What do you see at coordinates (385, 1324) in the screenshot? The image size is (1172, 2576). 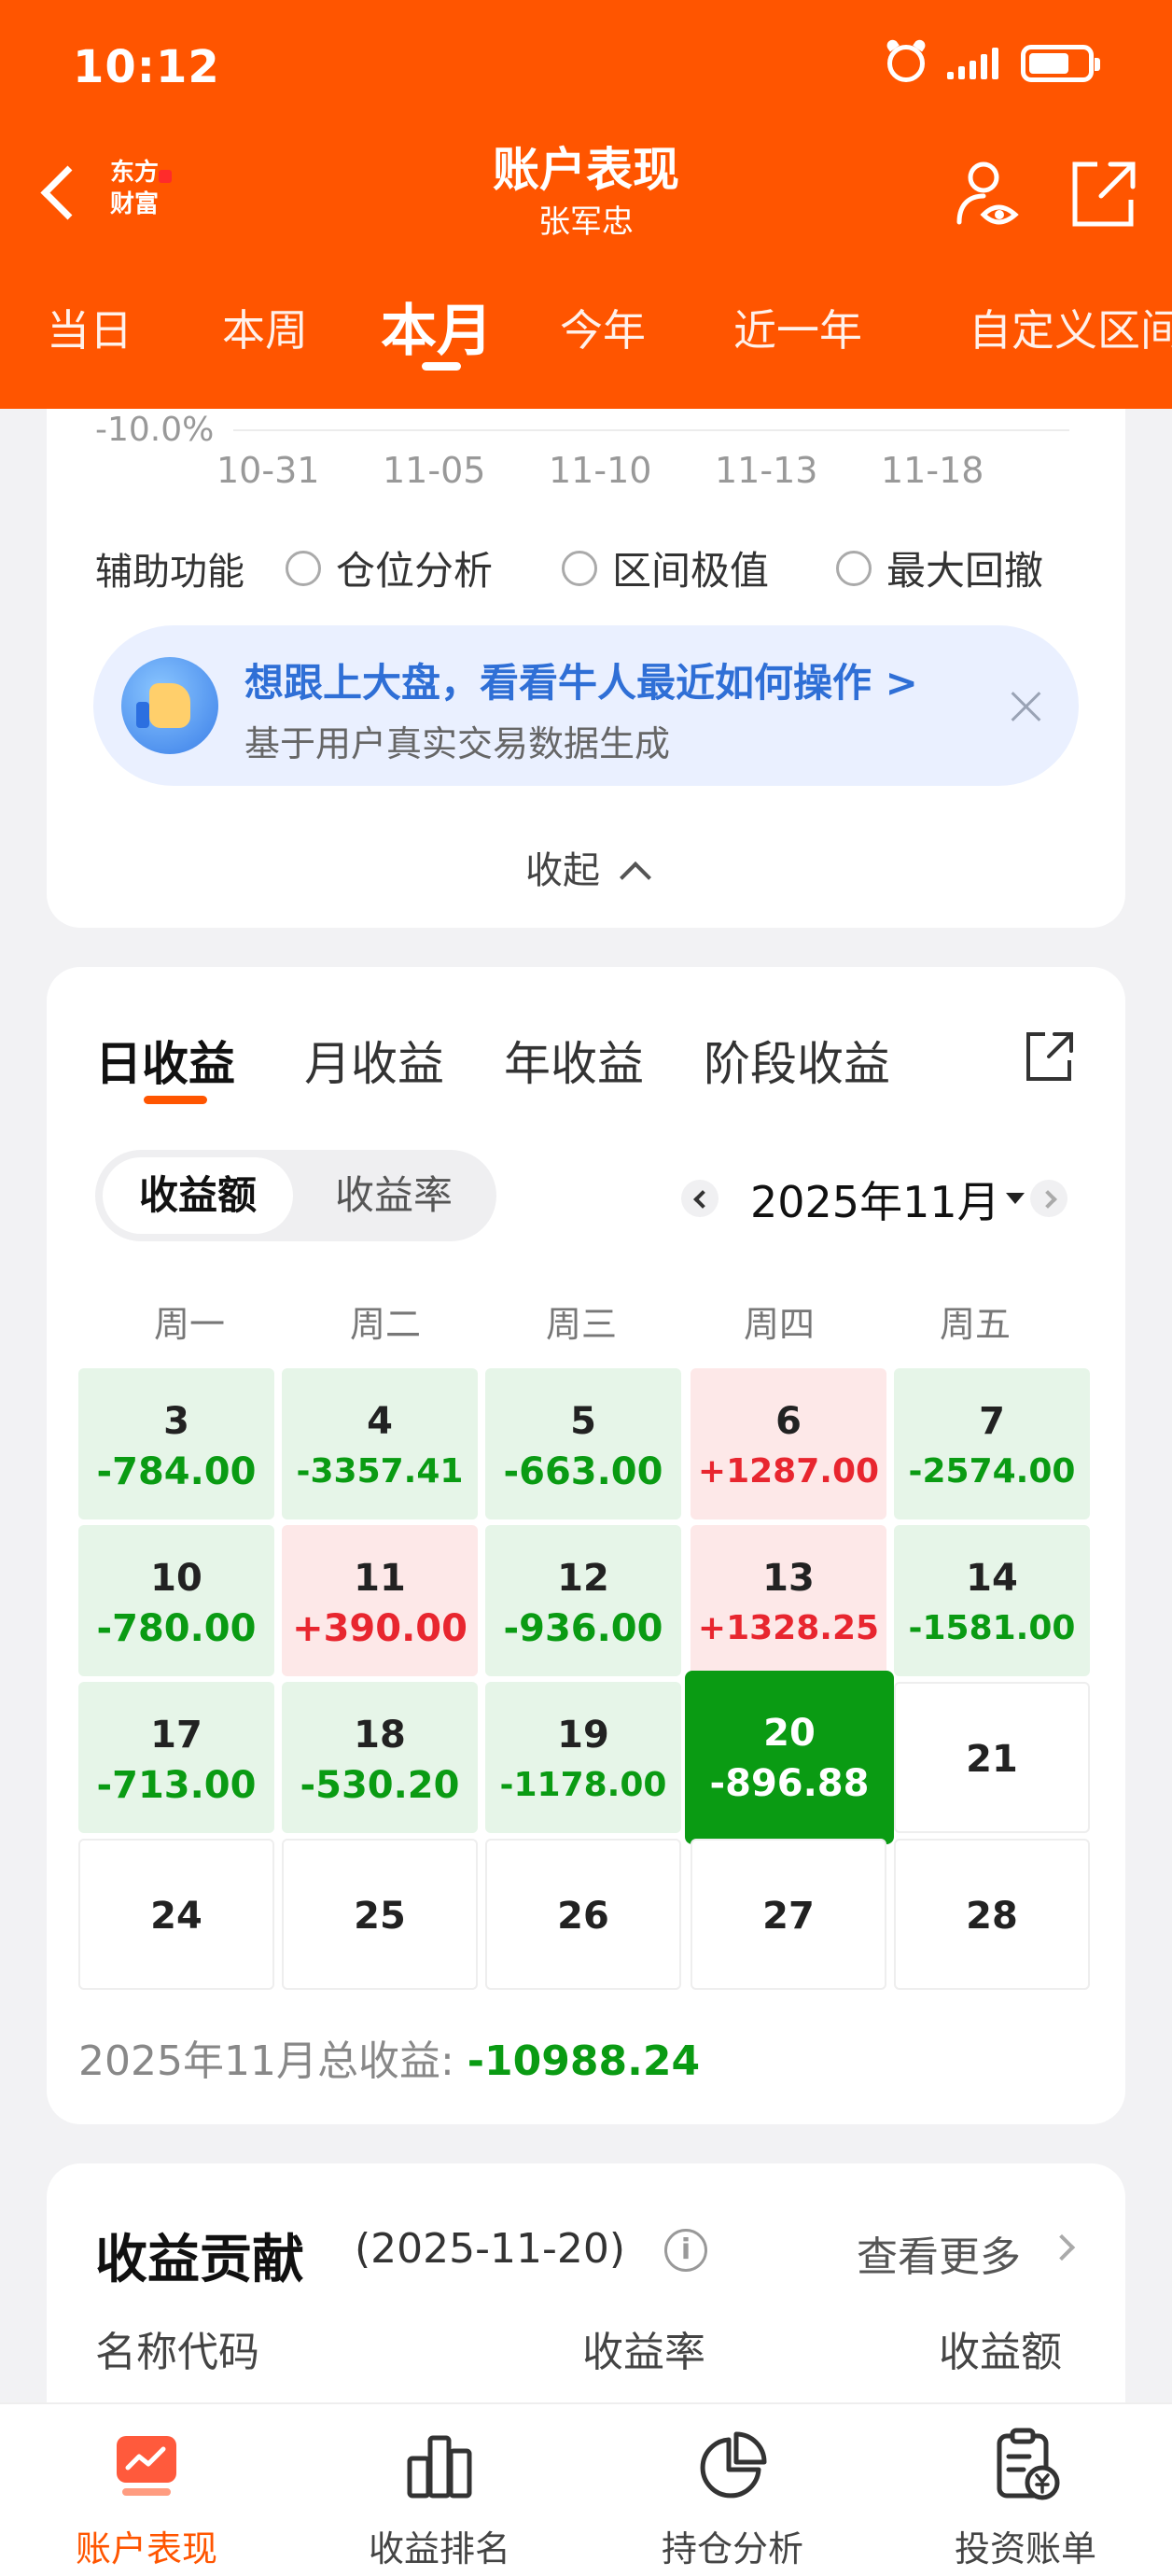 I see `weekday-header: 周二` at bounding box center [385, 1324].